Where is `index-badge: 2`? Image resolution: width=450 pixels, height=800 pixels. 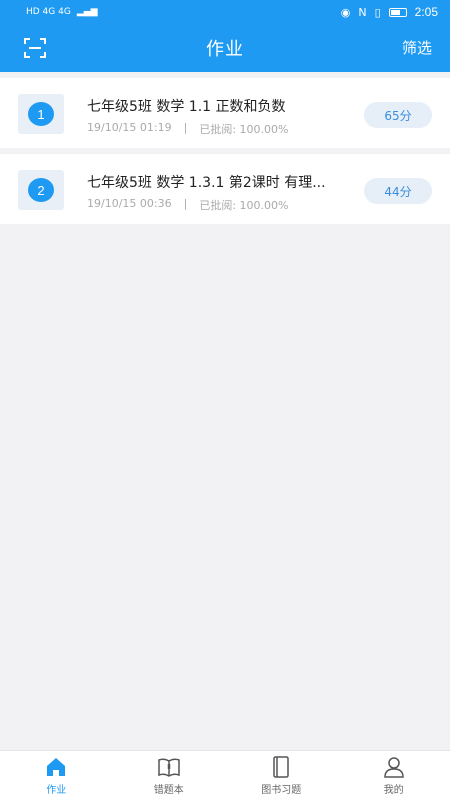 index-badge: 2 is located at coordinates (41, 190).